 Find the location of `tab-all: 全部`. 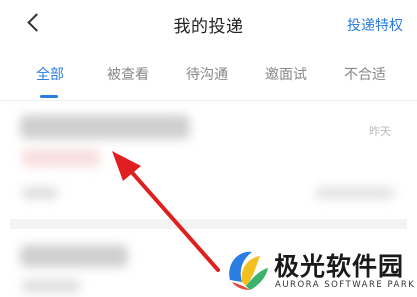

tab-all: 全部 is located at coordinates (50, 74).